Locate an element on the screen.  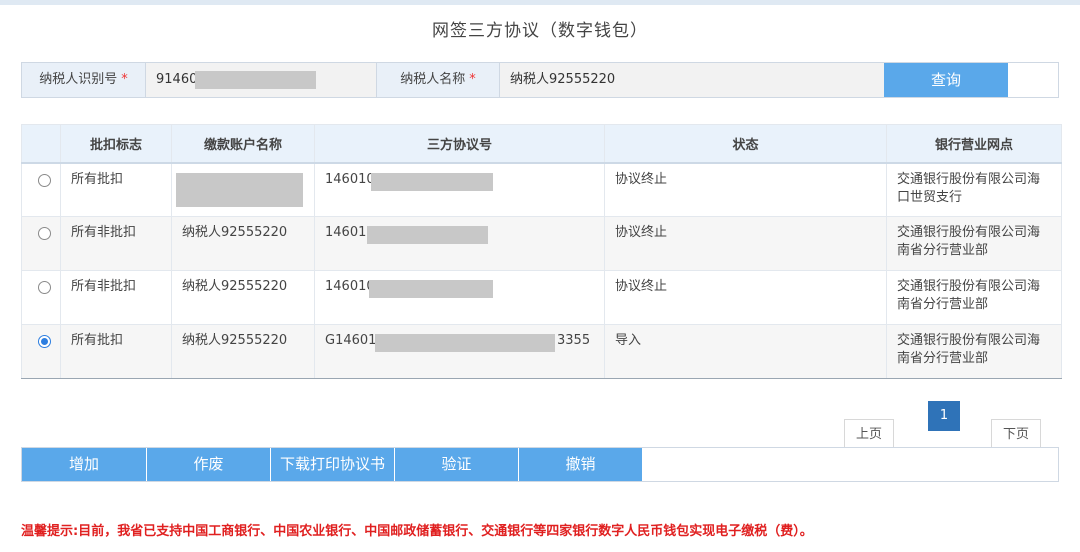
action-toolbar: 增加 作废 下载打印协议书 验证 撤销 is located at coordinates (540, 464).